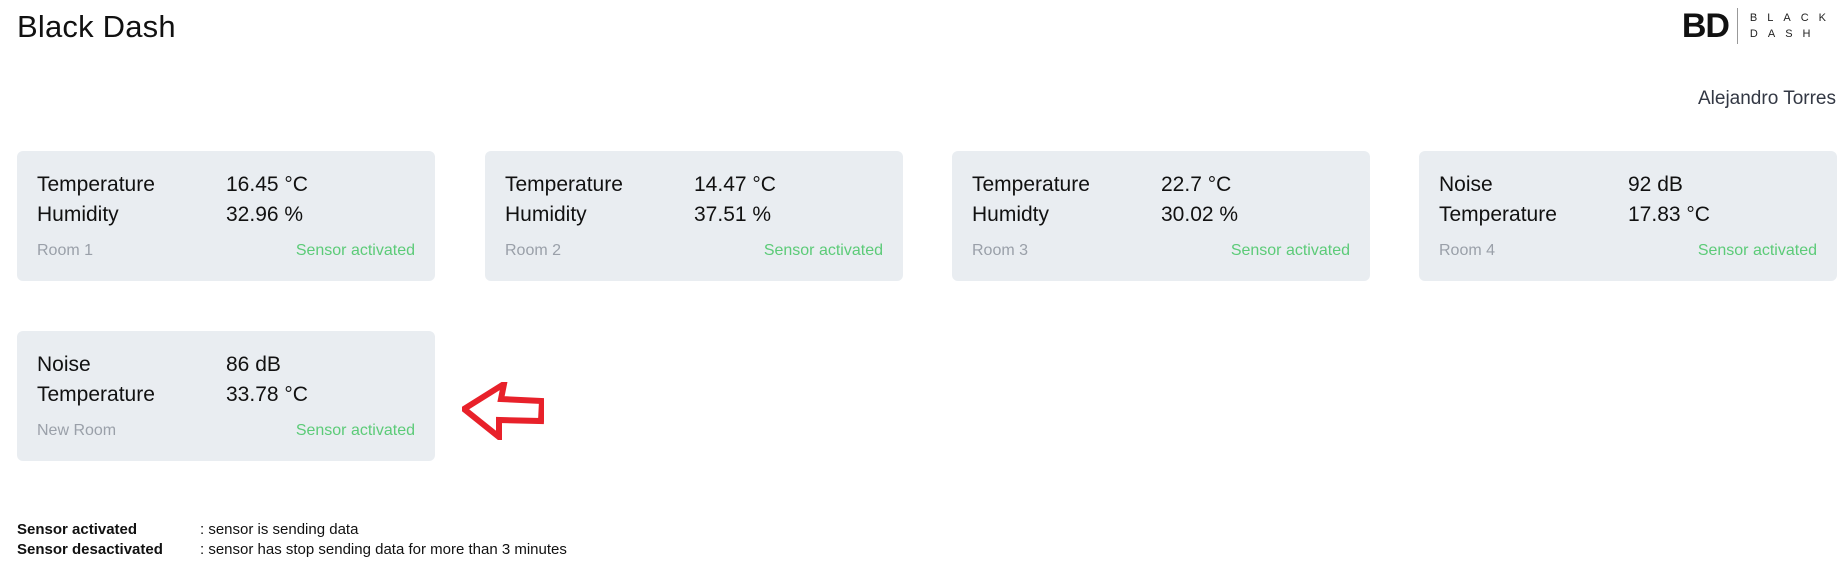  Describe the element at coordinates (267, 184) in the screenshot. I see `metric-value: 16.45 °C` at that location.